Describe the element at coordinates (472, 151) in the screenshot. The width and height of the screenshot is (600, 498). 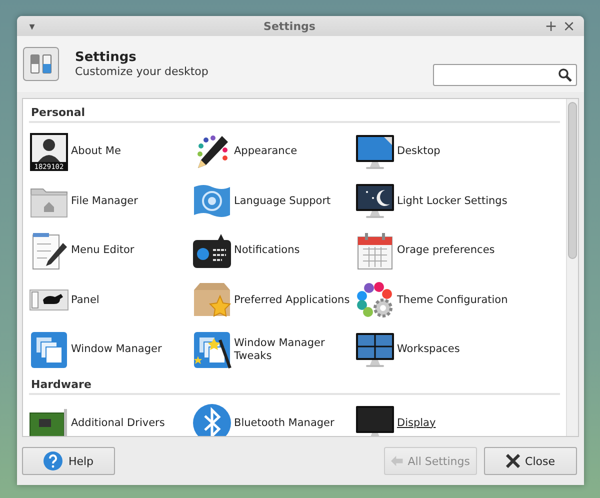
I see `settings-item: Desktop` at that location.